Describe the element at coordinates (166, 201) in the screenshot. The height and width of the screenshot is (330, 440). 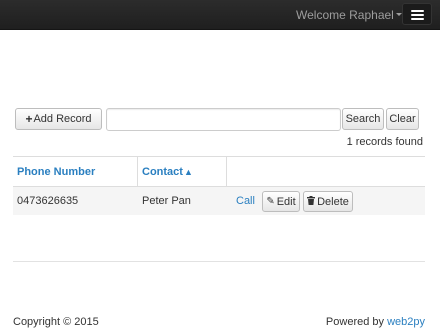
I see `cell-contact: Peter Pan` at that location.